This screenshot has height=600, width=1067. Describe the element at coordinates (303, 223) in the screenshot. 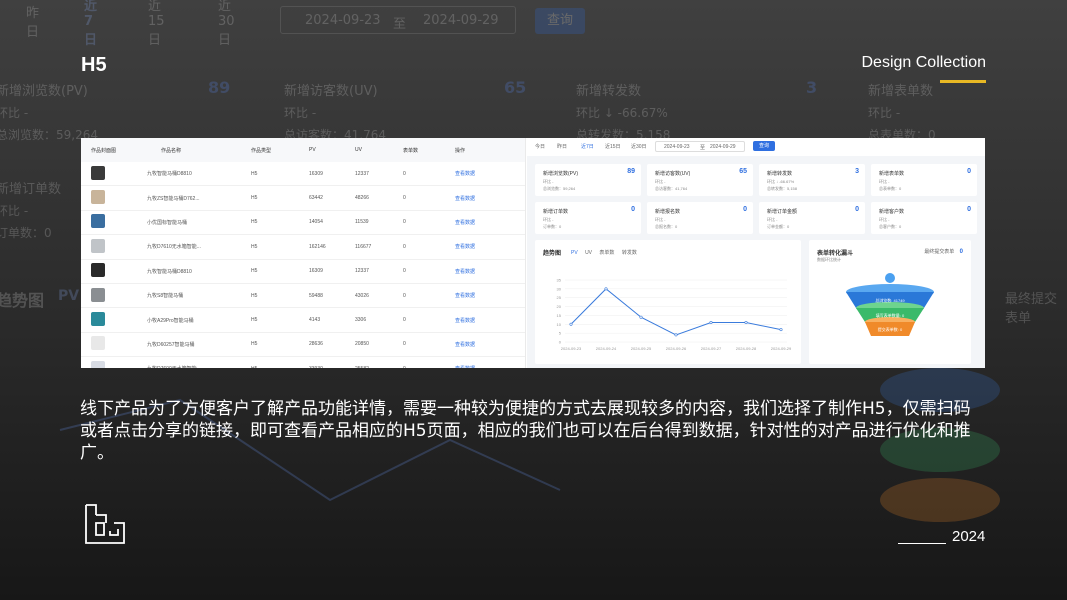

I see `table-row: 小优国标智能马桶 H5 14054 11539 0 查看数据` at that location.